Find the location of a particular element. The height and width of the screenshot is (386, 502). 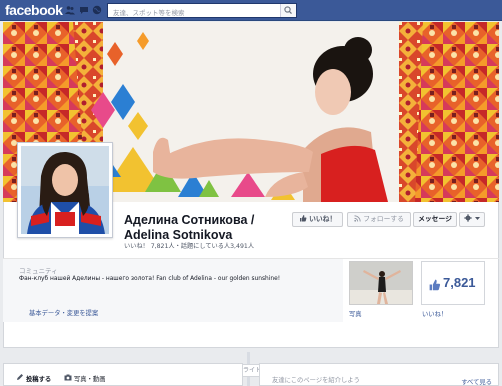

message-button: メッセージ is located at coordinates (435, 219).